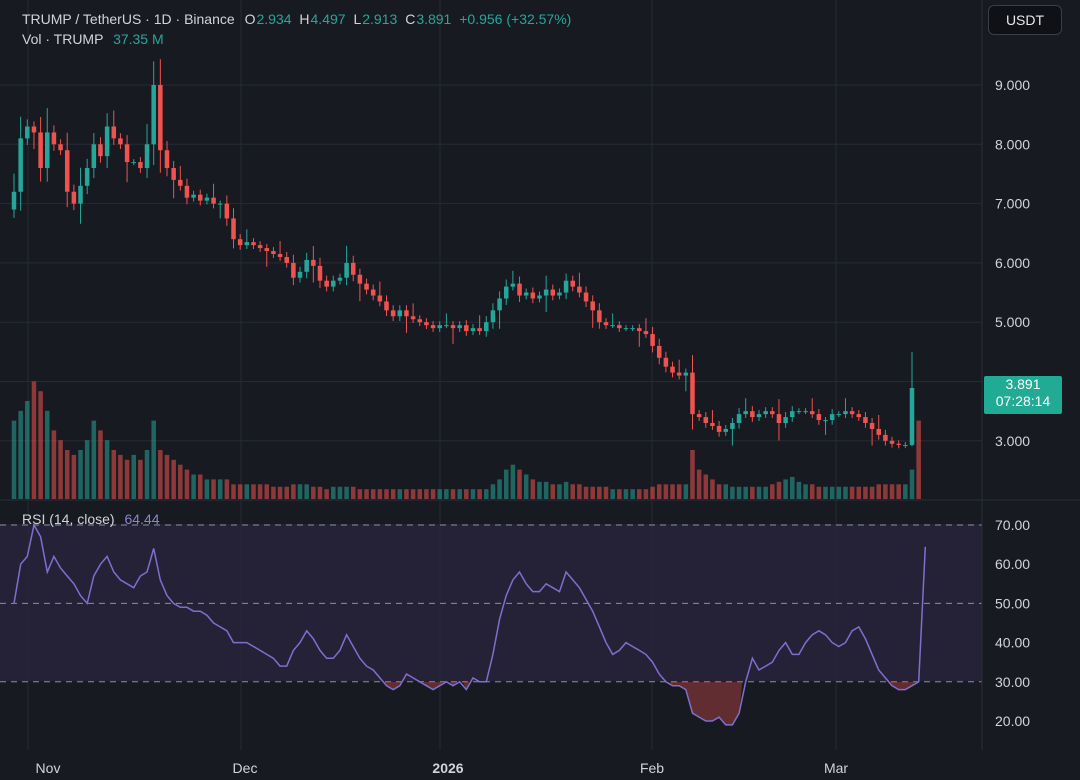 This screenshot has height=780, width=1080. Describe the element at coordinates (68, 519) in the screenshot. I see `rsi-label: RSI (14, close)` at that location.